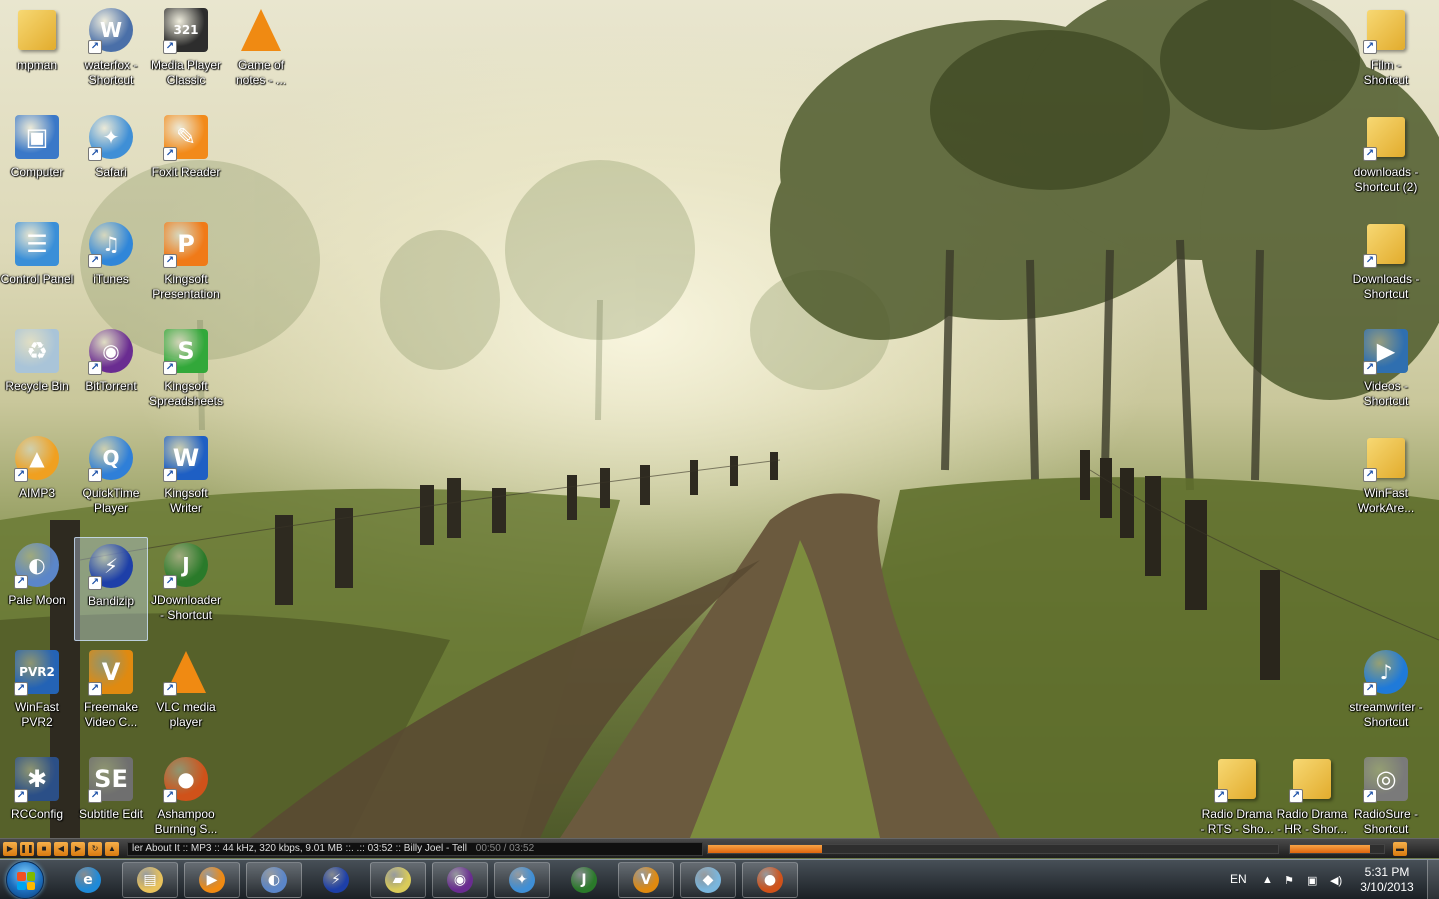 The image size is (1439, 899). What do you see at coordinates (1386, 821) in the screenshot?
I see `desktop-icon-label: RadioSure - Shortcut` at bounding box center [1386, 821].